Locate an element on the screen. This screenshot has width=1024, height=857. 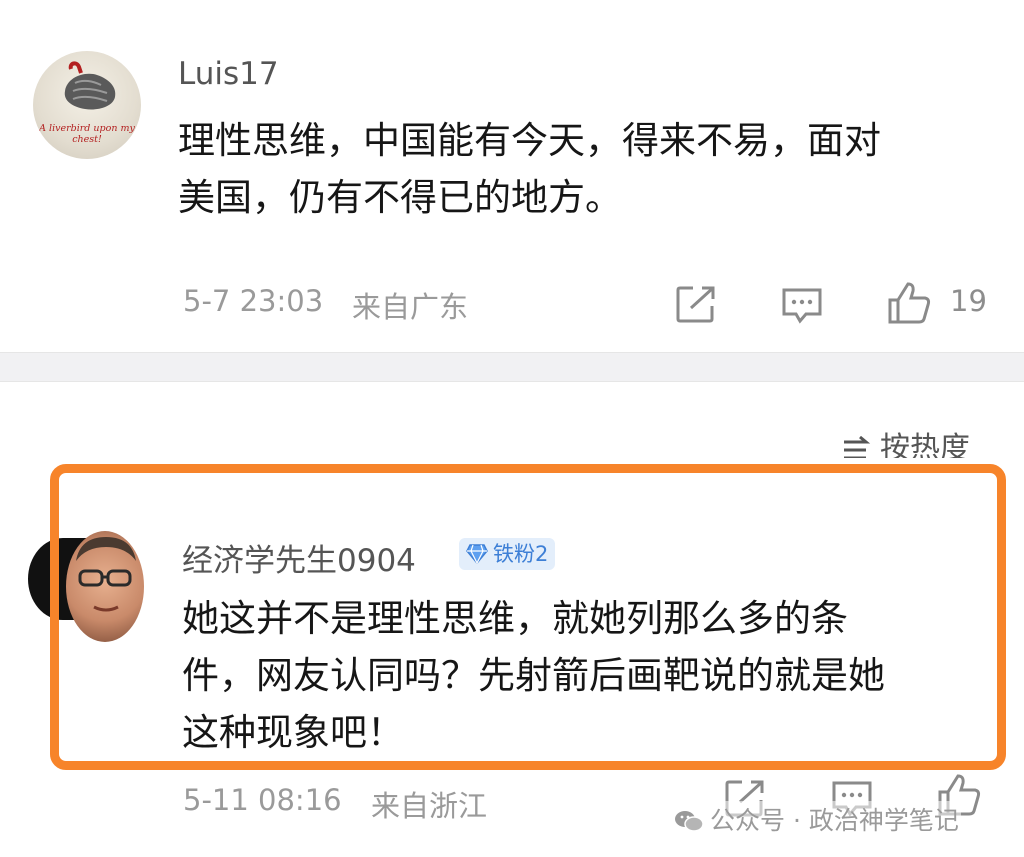
comment-username: Luis17 is located at coordinates (228, 74).